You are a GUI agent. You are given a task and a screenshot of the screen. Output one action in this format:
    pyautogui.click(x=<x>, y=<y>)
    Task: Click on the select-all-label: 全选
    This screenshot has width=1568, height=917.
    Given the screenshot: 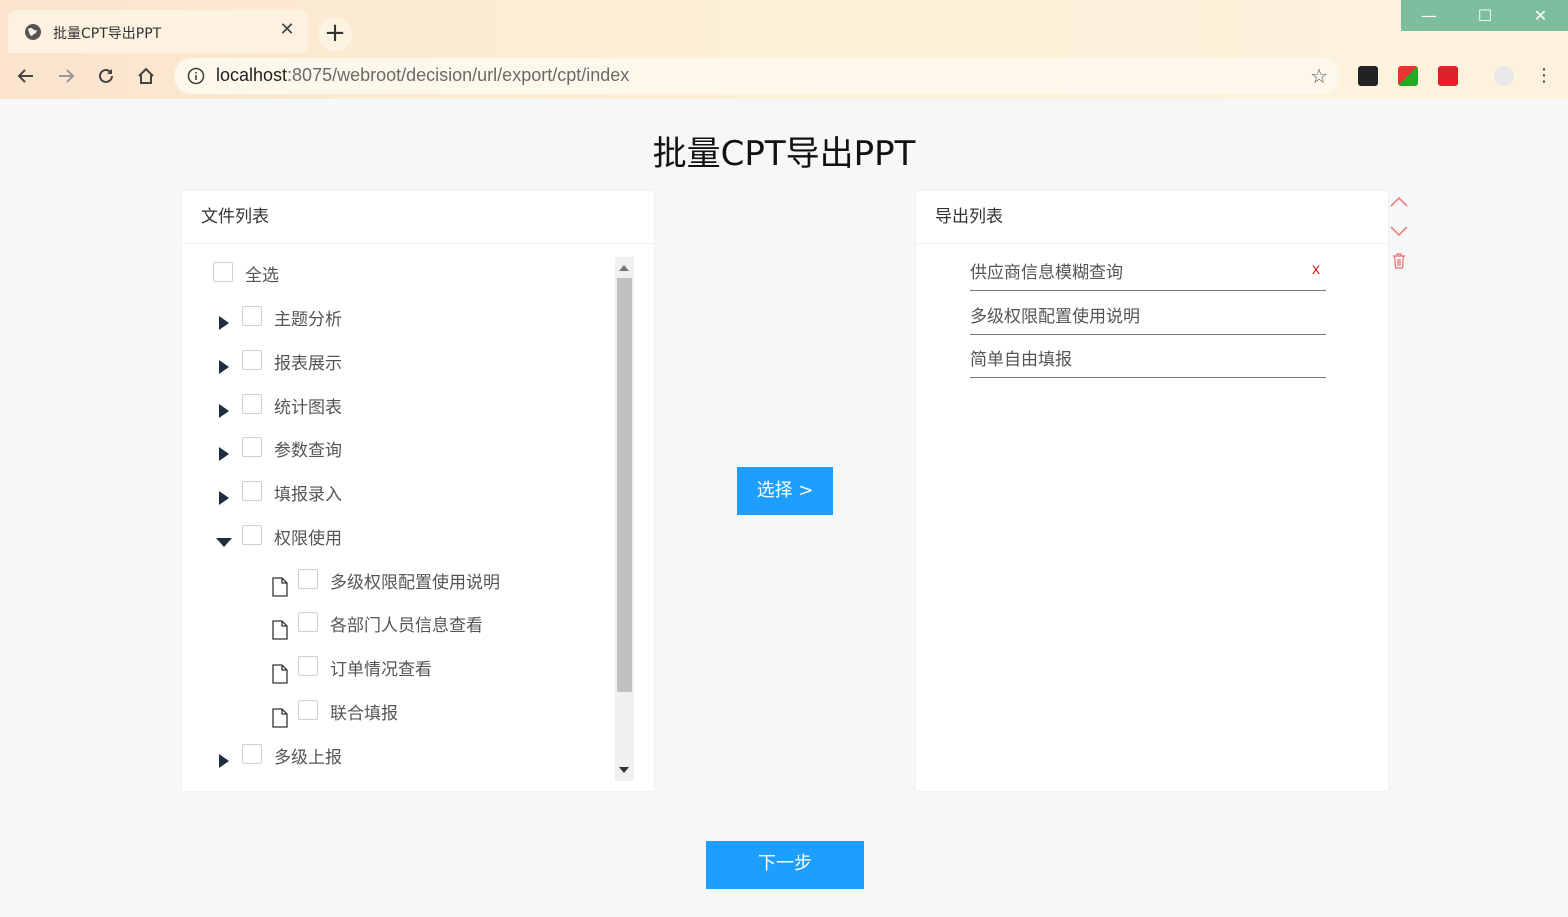 What is the action you would take?
    pyautogui.click(x=262, y=276)
    